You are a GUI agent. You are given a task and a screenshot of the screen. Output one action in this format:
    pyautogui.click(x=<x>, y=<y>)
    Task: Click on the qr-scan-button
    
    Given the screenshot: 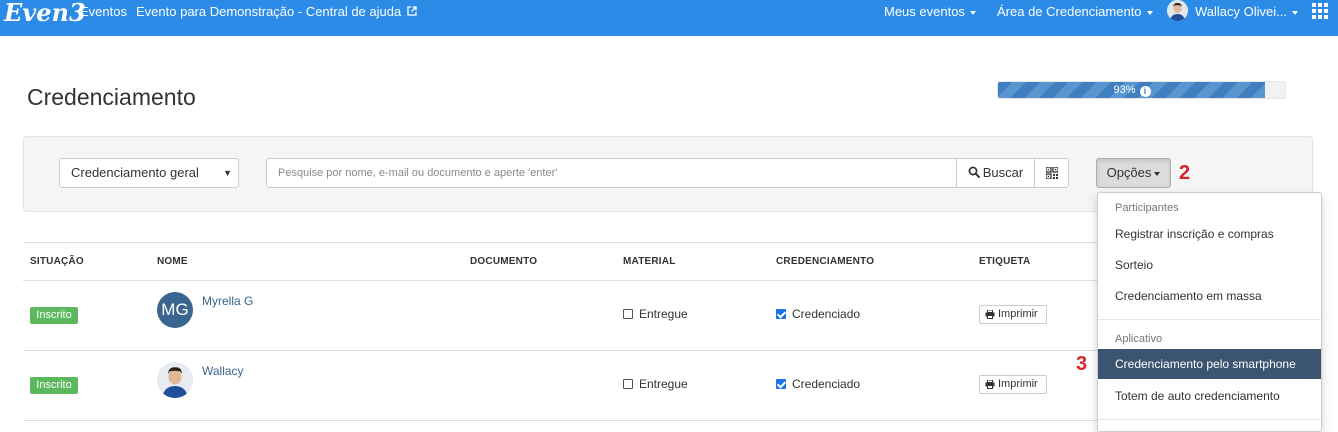 What is the action you would take?
    pyautogui.click(x=1051, y=173)
    